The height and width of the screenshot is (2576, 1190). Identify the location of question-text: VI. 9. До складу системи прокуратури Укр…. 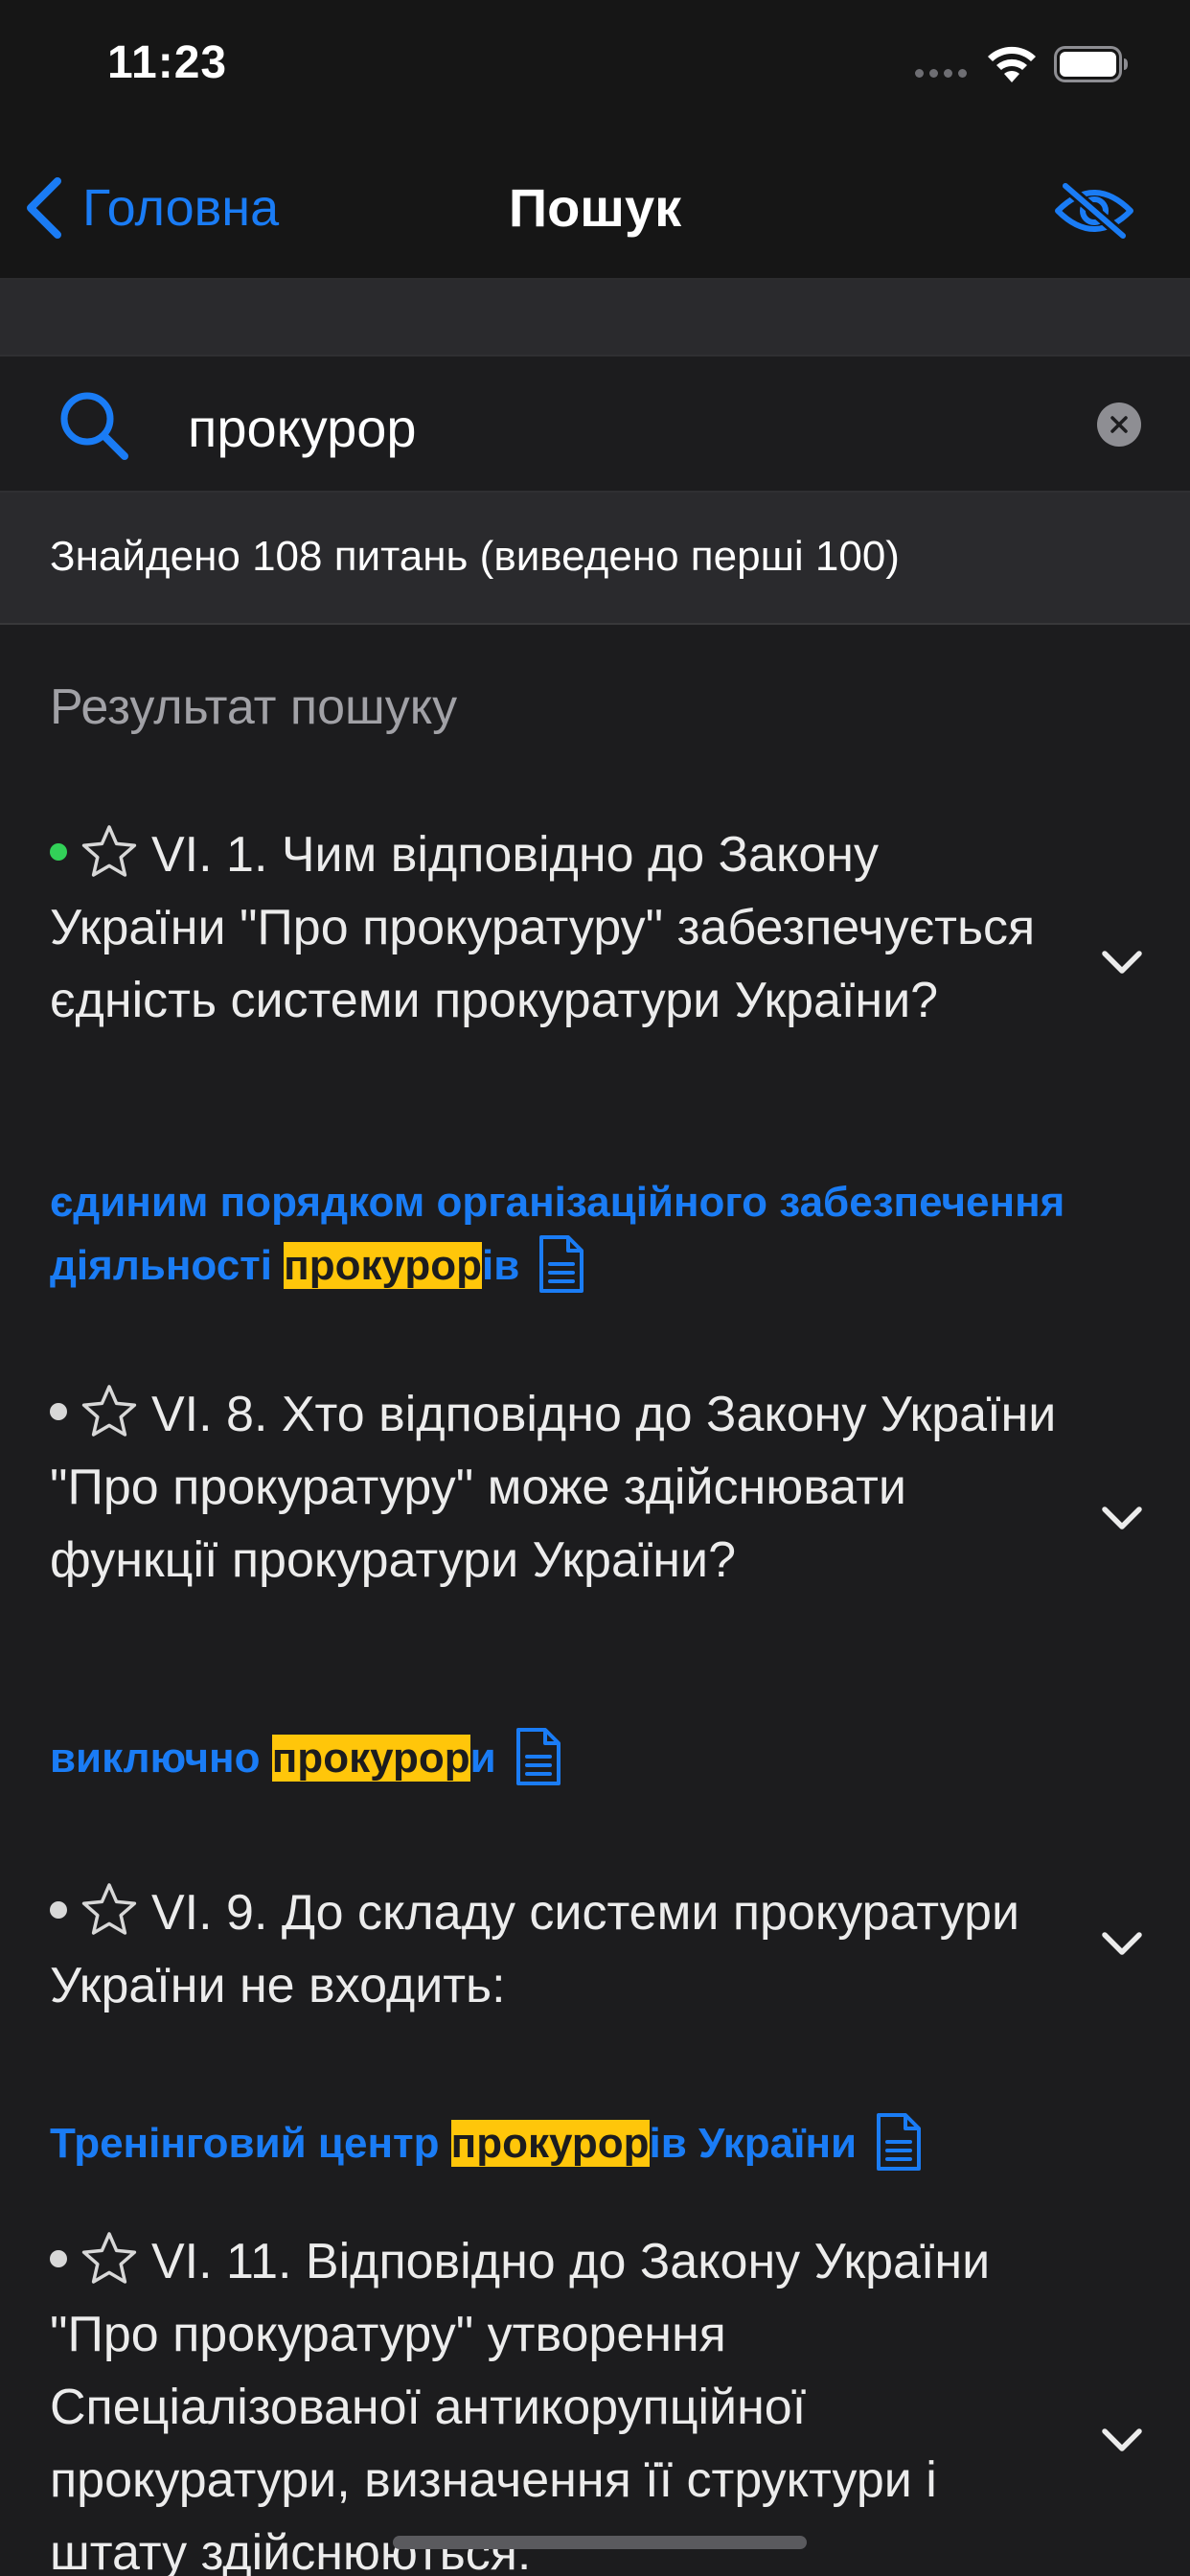
(558, 1949).